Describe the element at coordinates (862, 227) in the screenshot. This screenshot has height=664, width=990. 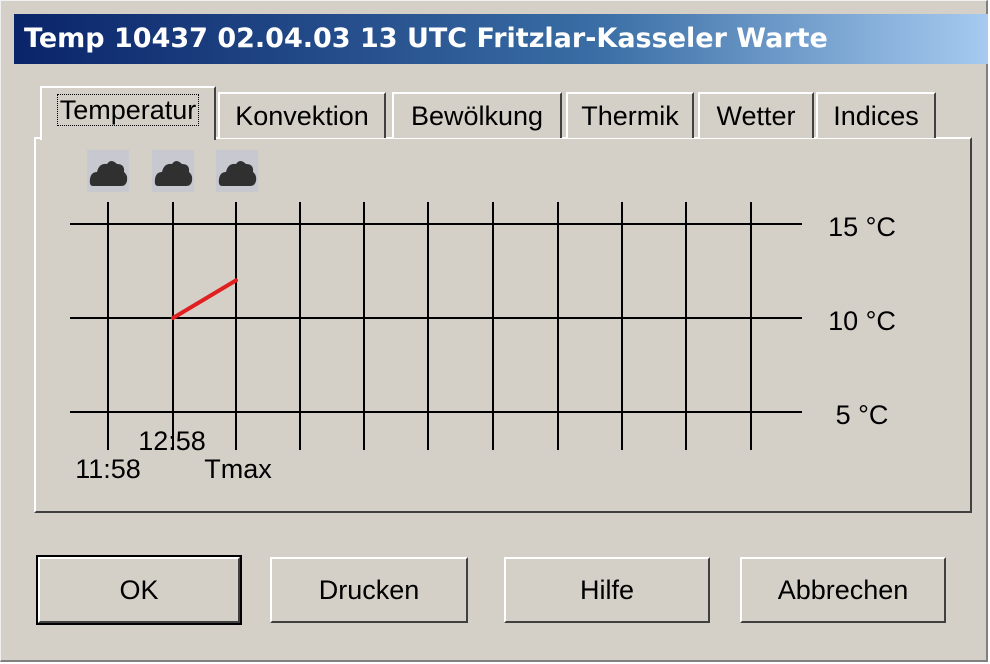
I see `y-tick-label: 15 °C` at that location.